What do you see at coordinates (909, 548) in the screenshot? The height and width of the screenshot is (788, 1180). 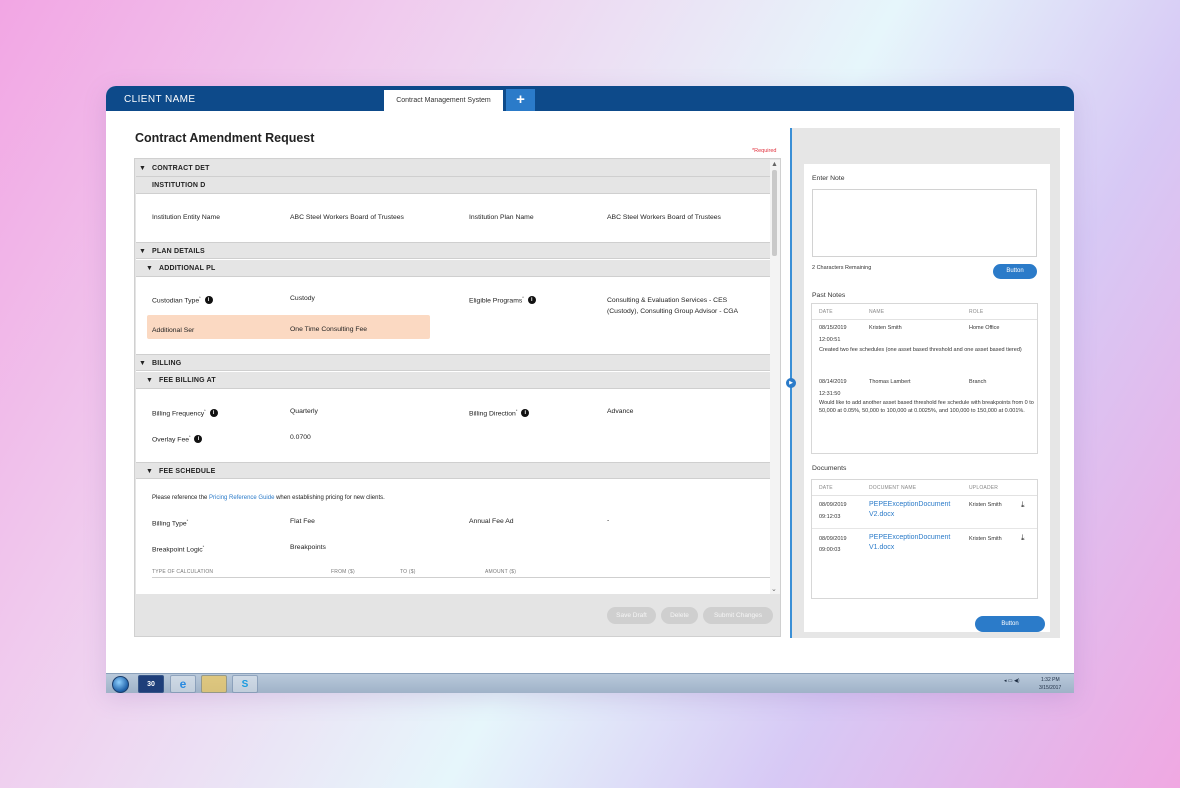 I see `doc-name-line: V1.docx` at bounding box center [909, 548].